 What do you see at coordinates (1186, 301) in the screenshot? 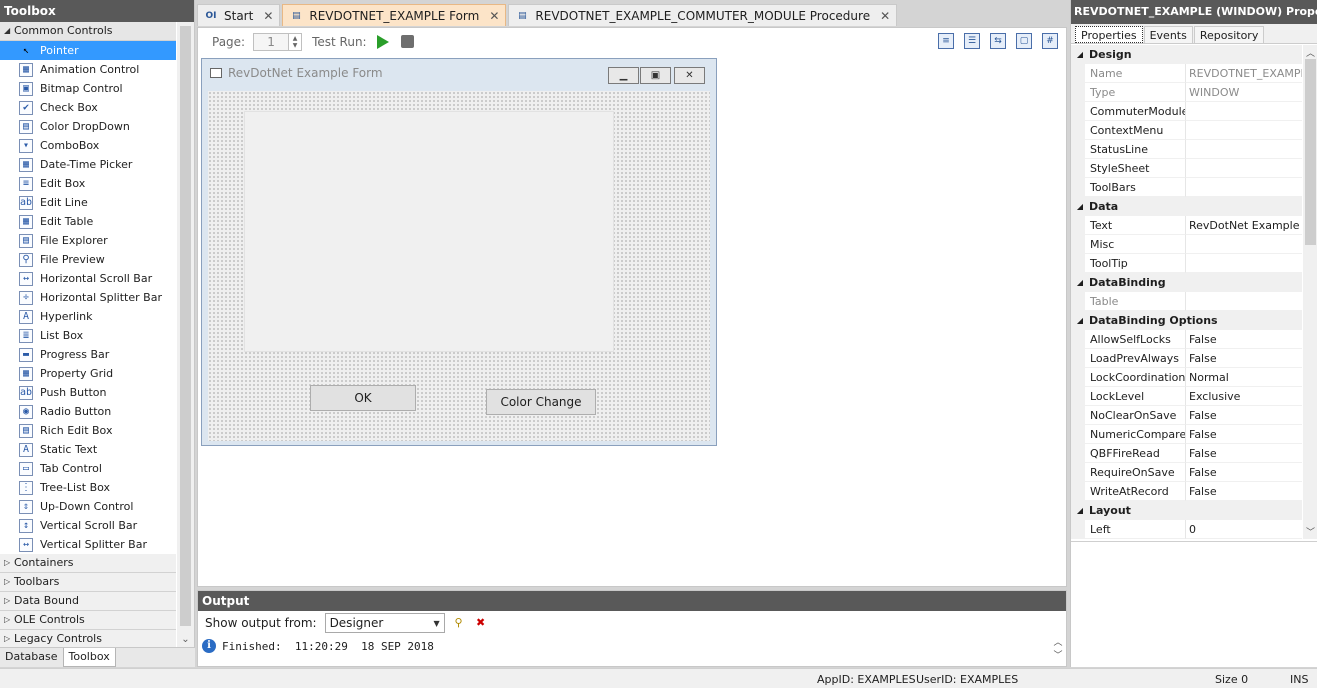
I see `property-row: Table` at bounding box center [1186, 301].